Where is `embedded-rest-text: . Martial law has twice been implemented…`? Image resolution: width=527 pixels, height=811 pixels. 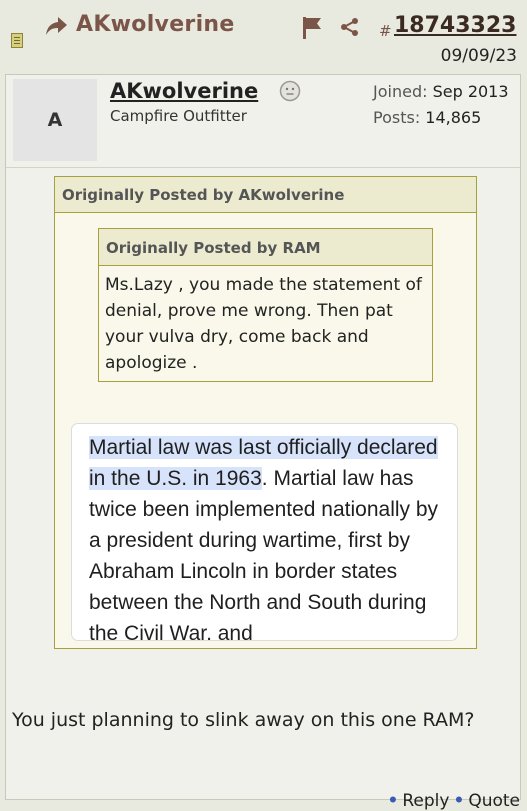 embedded-rest-text: . Martial law has twice been implemented… is located at coordinates (264, 554).